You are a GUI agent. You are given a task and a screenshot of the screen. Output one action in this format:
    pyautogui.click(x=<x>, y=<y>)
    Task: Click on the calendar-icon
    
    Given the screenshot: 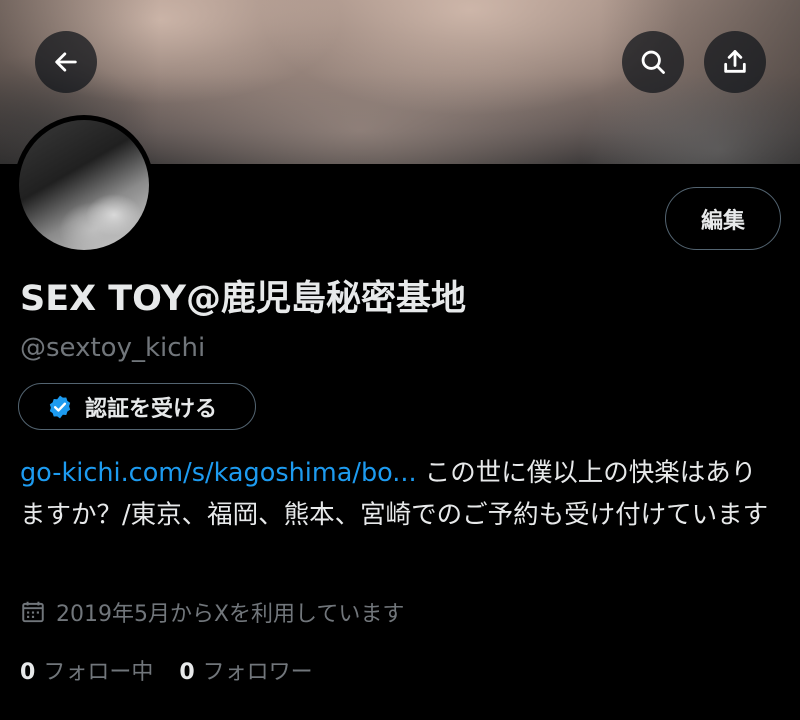 What is the action you would take?
    pyautogui.click(x=33, y=612)
    